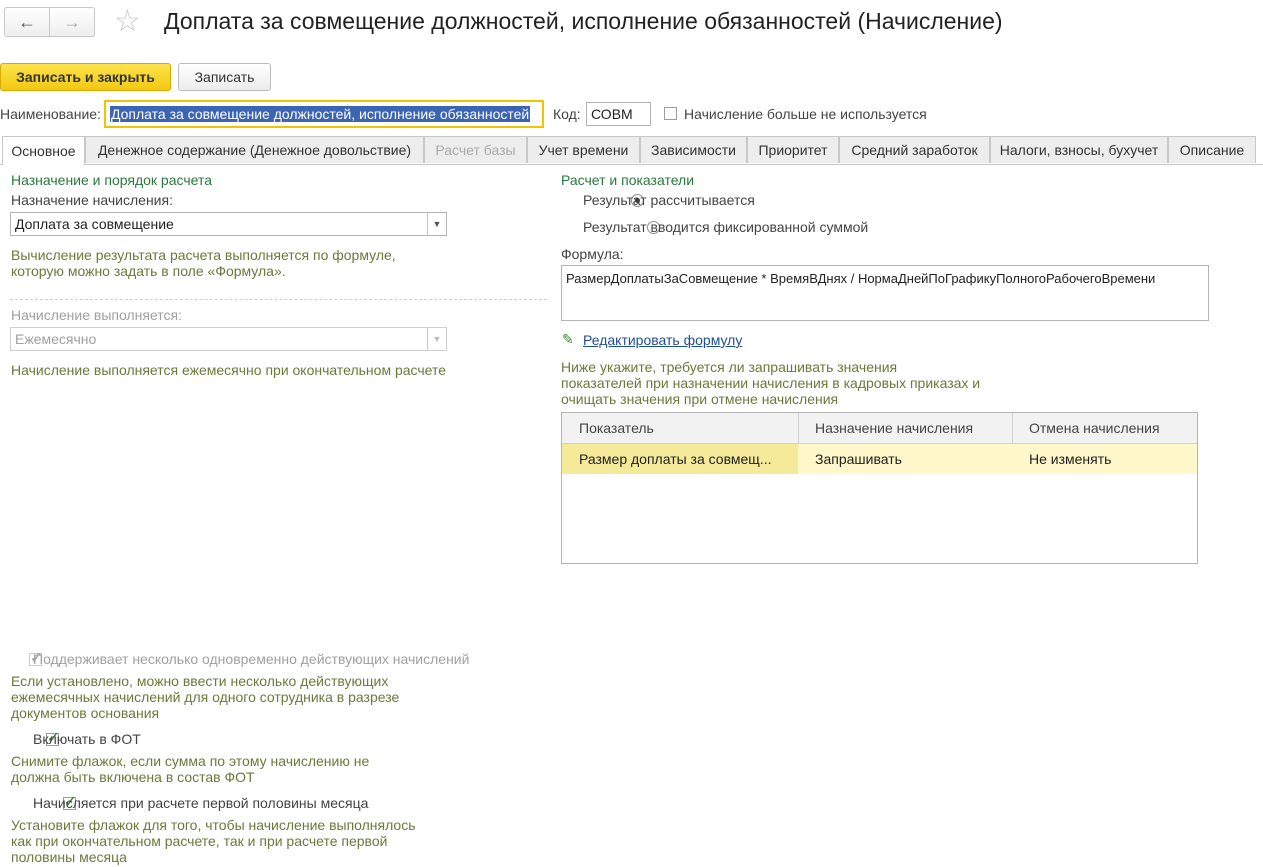 The image size is (1263, 867). I want to click on purpose-note-2: которую можно задать в поле «Формула»., so click(148, 271).